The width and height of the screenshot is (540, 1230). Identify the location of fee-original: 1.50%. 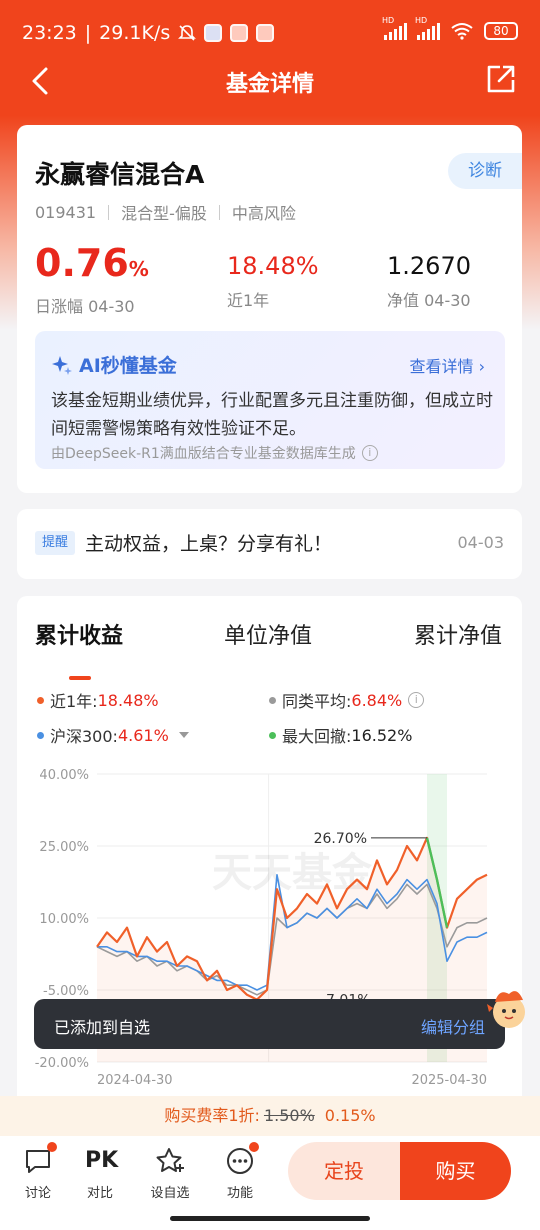
(289, 1115).